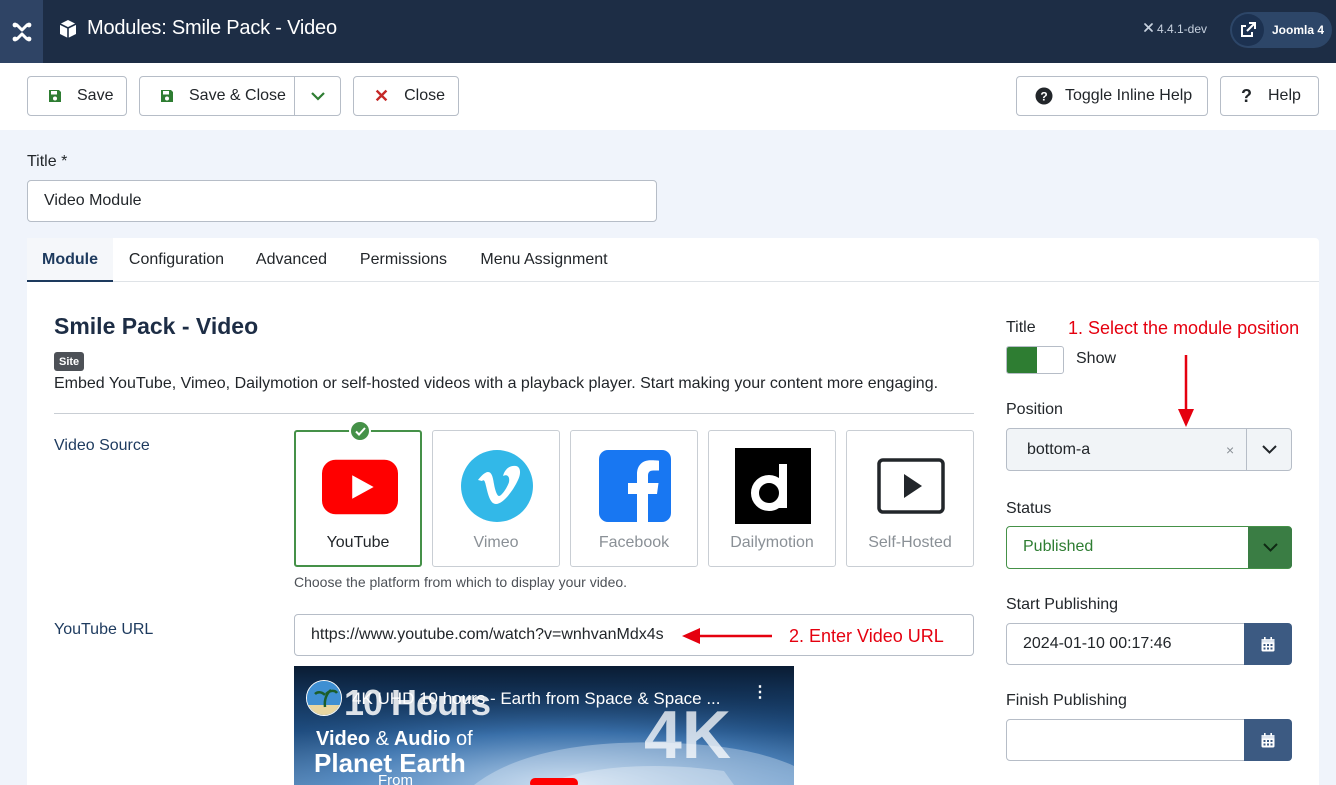 Image resolution: width=1336 pixels, height=785 pixels. Describe the element at coordinates (728, 638) in the screenshot. I see `annotation-arrow-left` at that location.